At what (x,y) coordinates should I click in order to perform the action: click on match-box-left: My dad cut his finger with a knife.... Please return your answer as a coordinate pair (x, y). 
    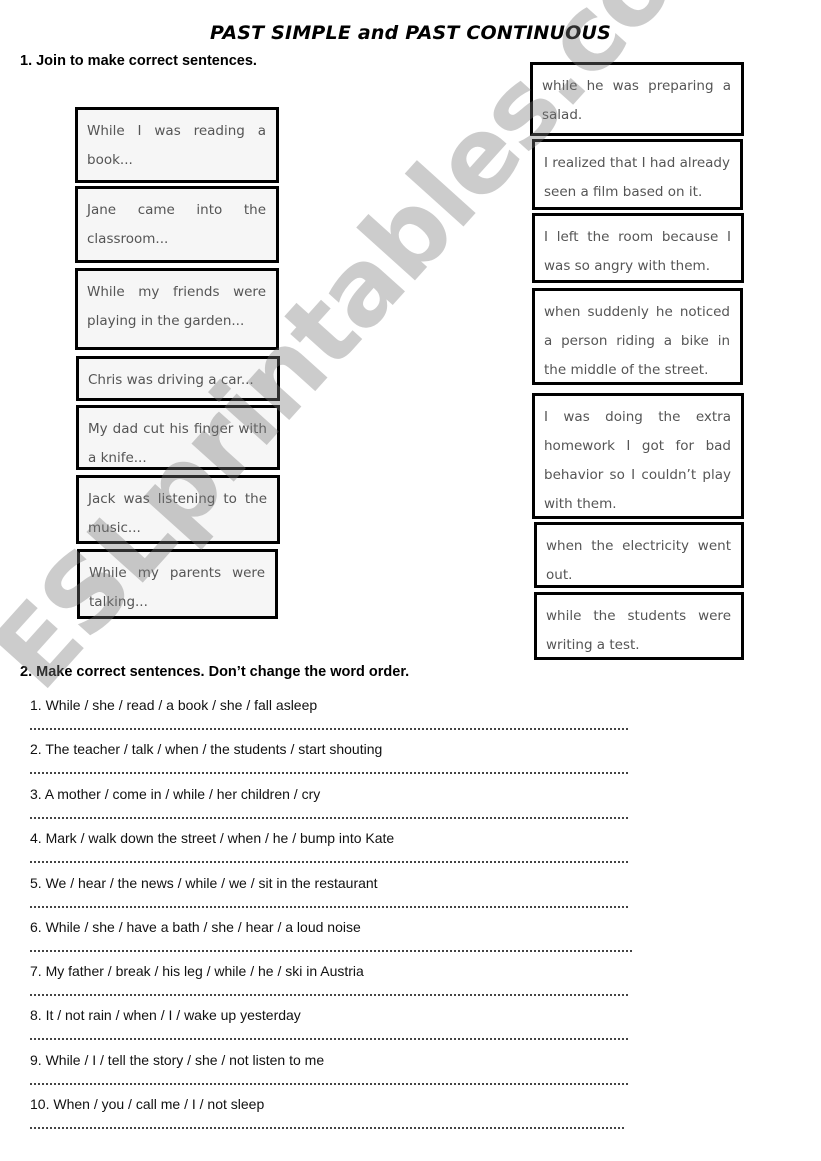
    Looking at the image, I should click on (178, 437).